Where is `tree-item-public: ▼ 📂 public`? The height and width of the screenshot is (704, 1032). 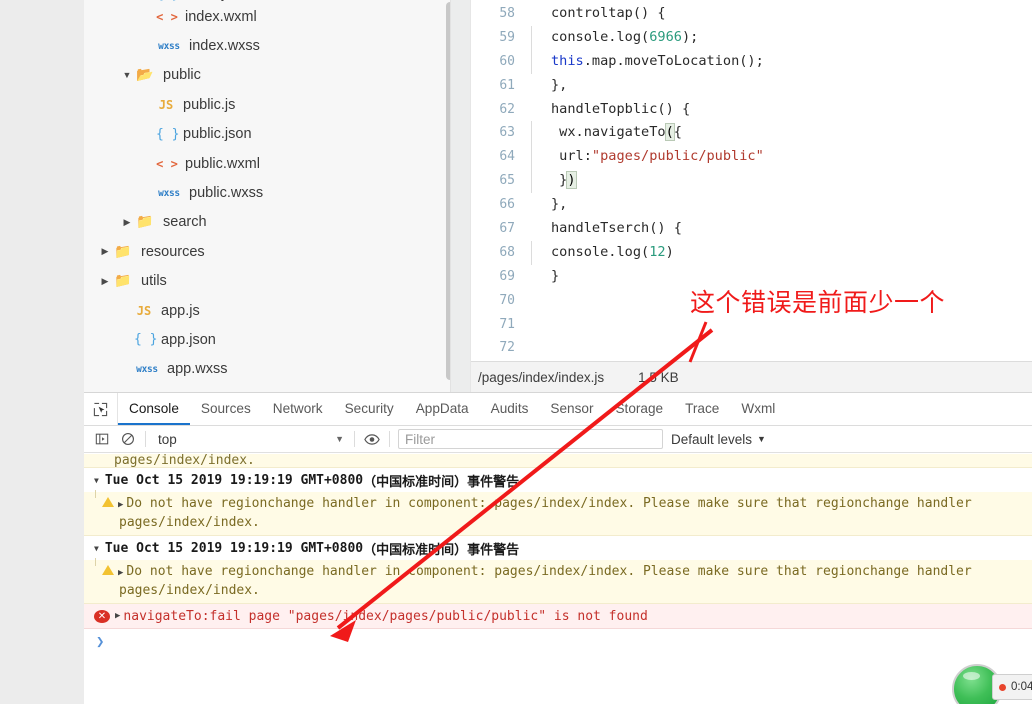 tree-item-public: ▼ 📂 public is located at coordinates (267, 75).